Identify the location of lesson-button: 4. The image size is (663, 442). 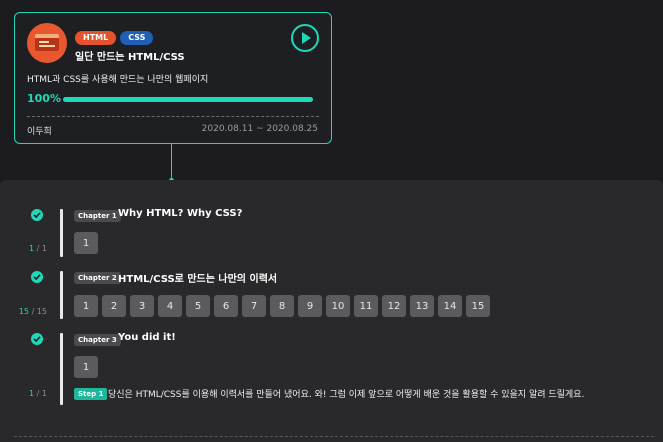
(170, 306).